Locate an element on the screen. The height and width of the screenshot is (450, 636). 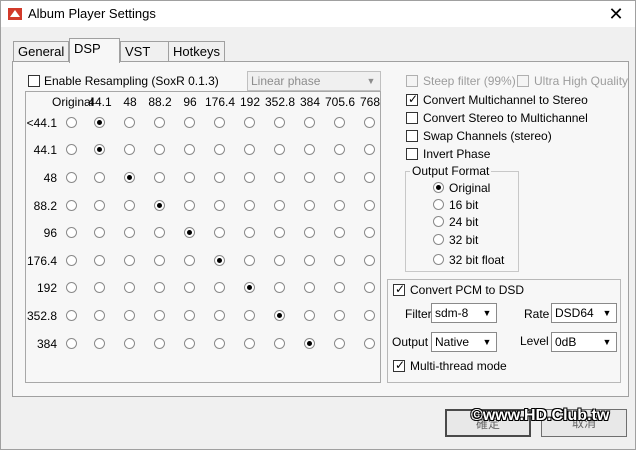
steep-filter-checkbox is located at coordinates (412, 81).